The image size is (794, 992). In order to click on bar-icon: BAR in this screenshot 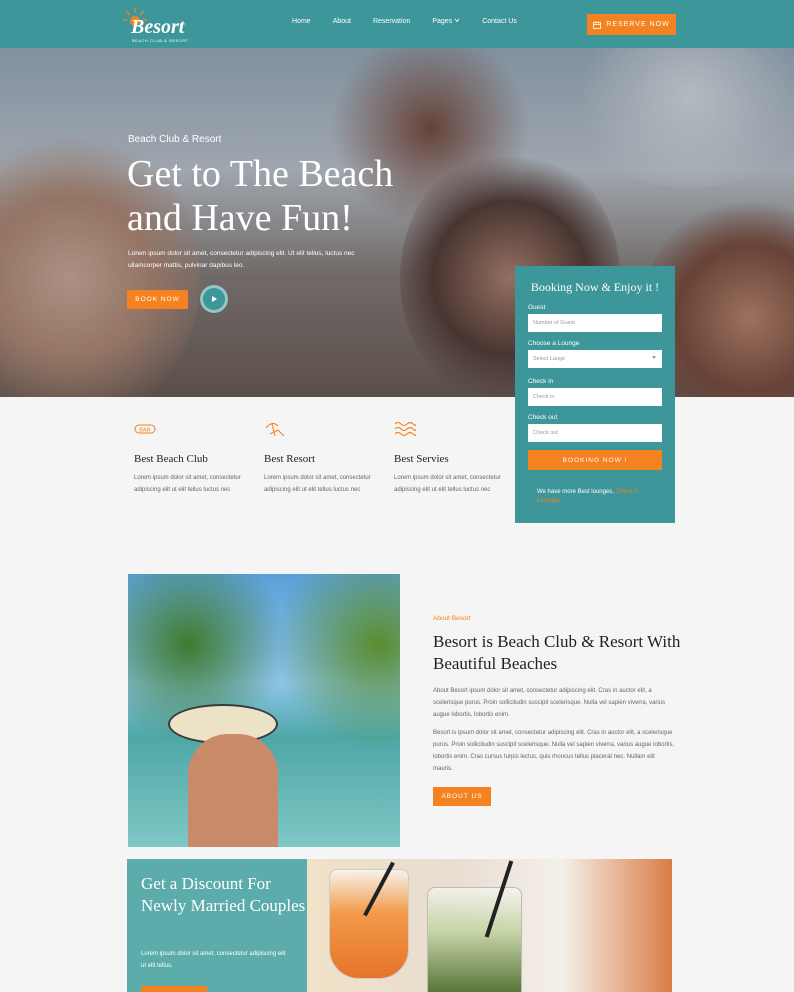, I will do `click(145, 429)`.